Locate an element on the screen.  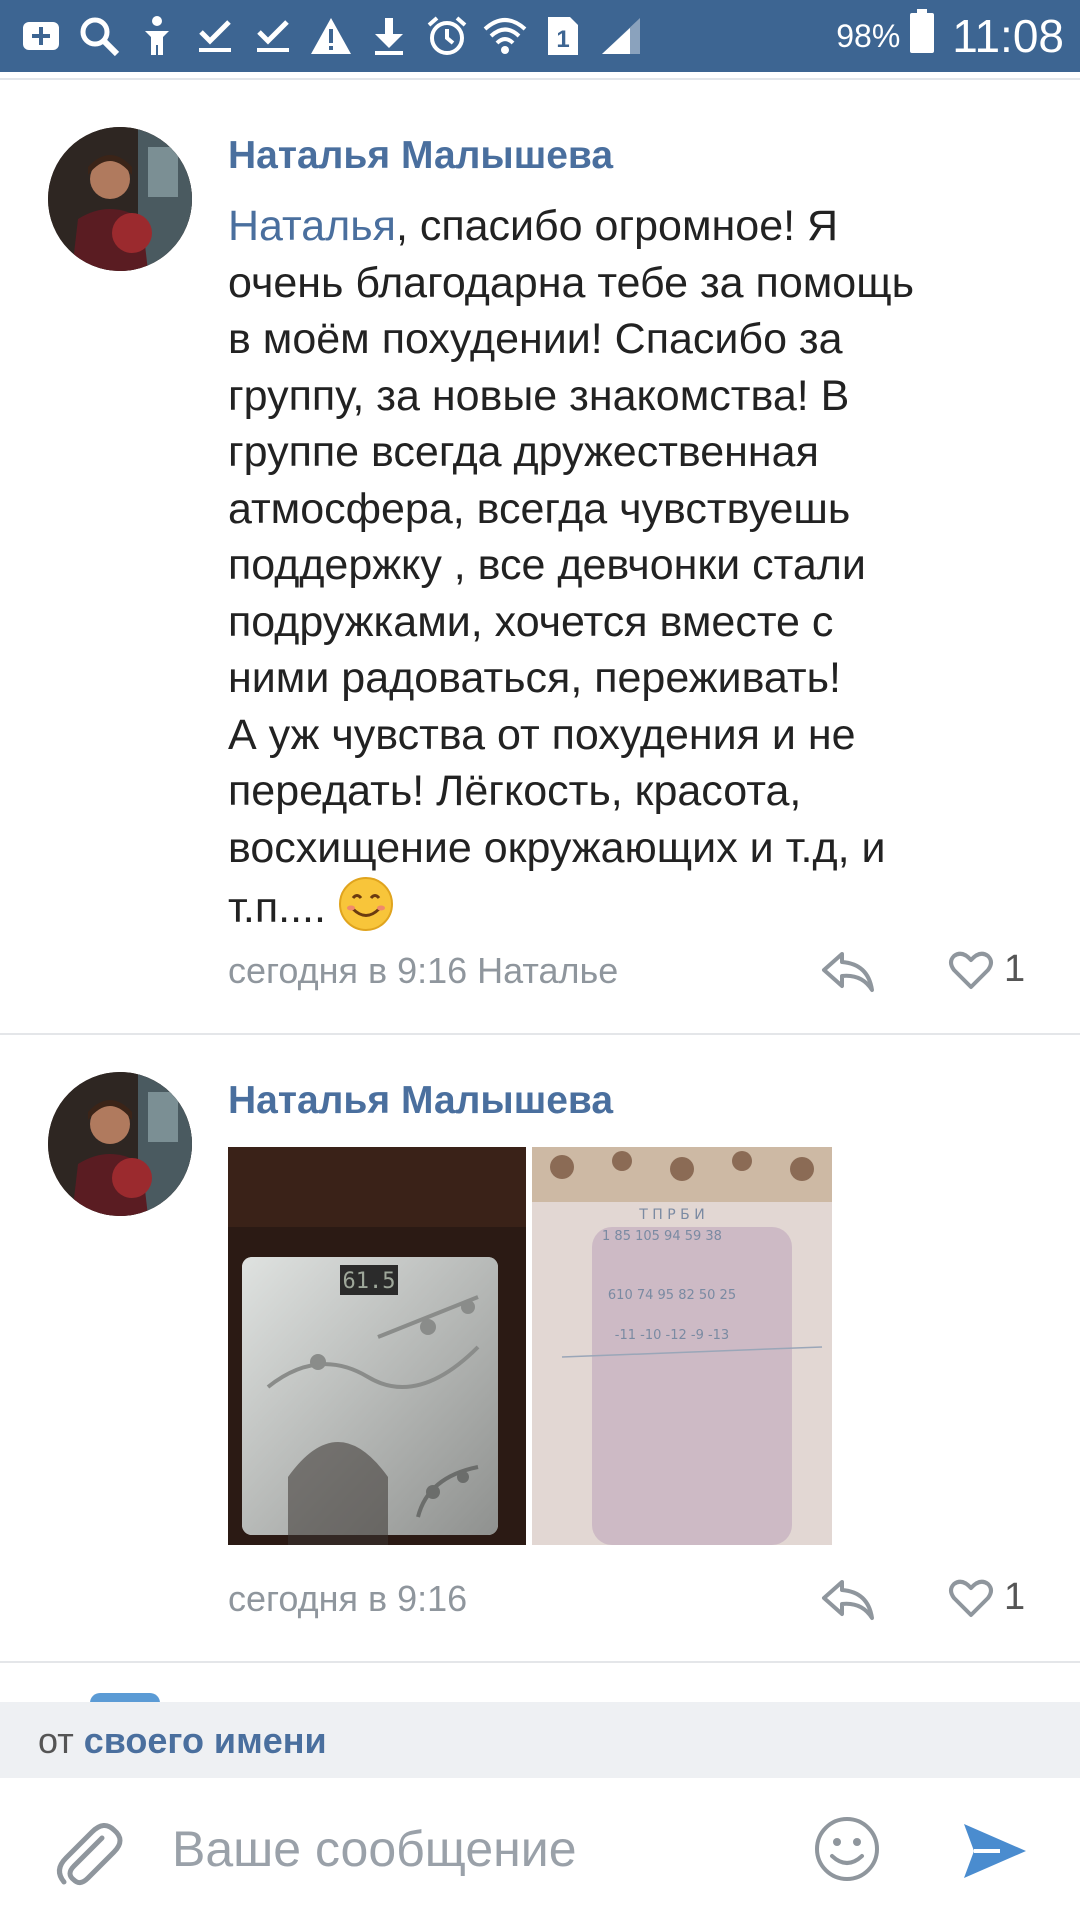
status-bar: 1 98% 11:08 is located at coordinates (540, 36).